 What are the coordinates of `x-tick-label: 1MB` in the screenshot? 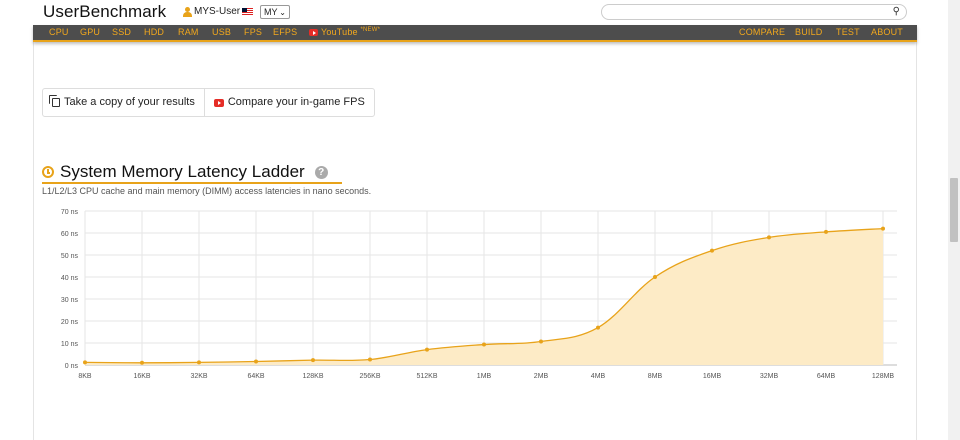 It's located at (484, 376).